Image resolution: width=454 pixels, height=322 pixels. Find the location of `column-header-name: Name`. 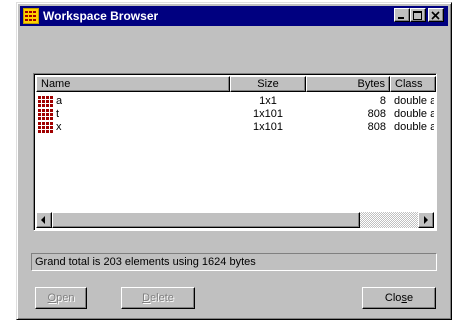

column-header-name: Name is located at coordinates (133, 84).